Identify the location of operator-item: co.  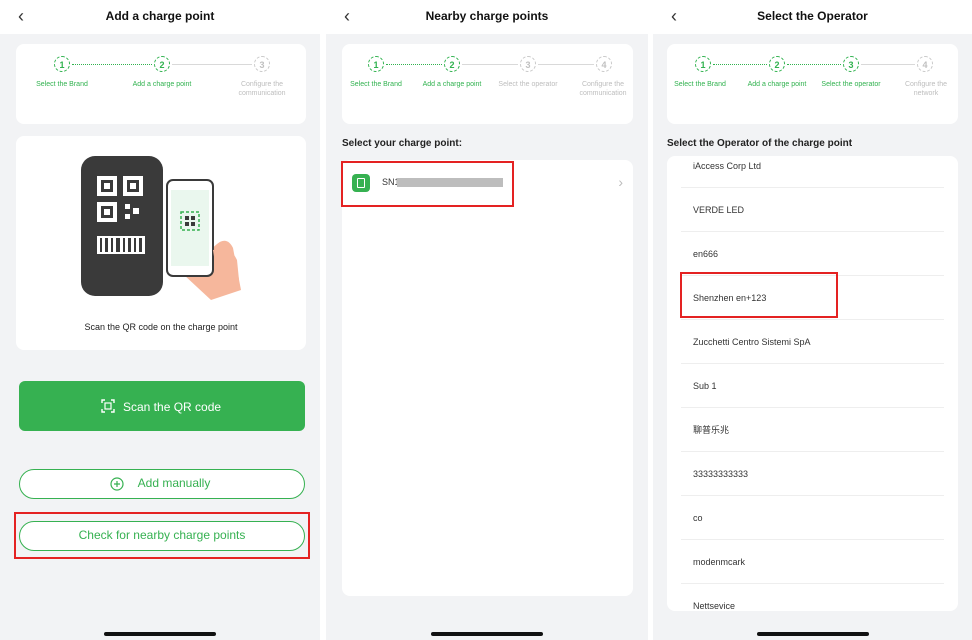
(812, 518).